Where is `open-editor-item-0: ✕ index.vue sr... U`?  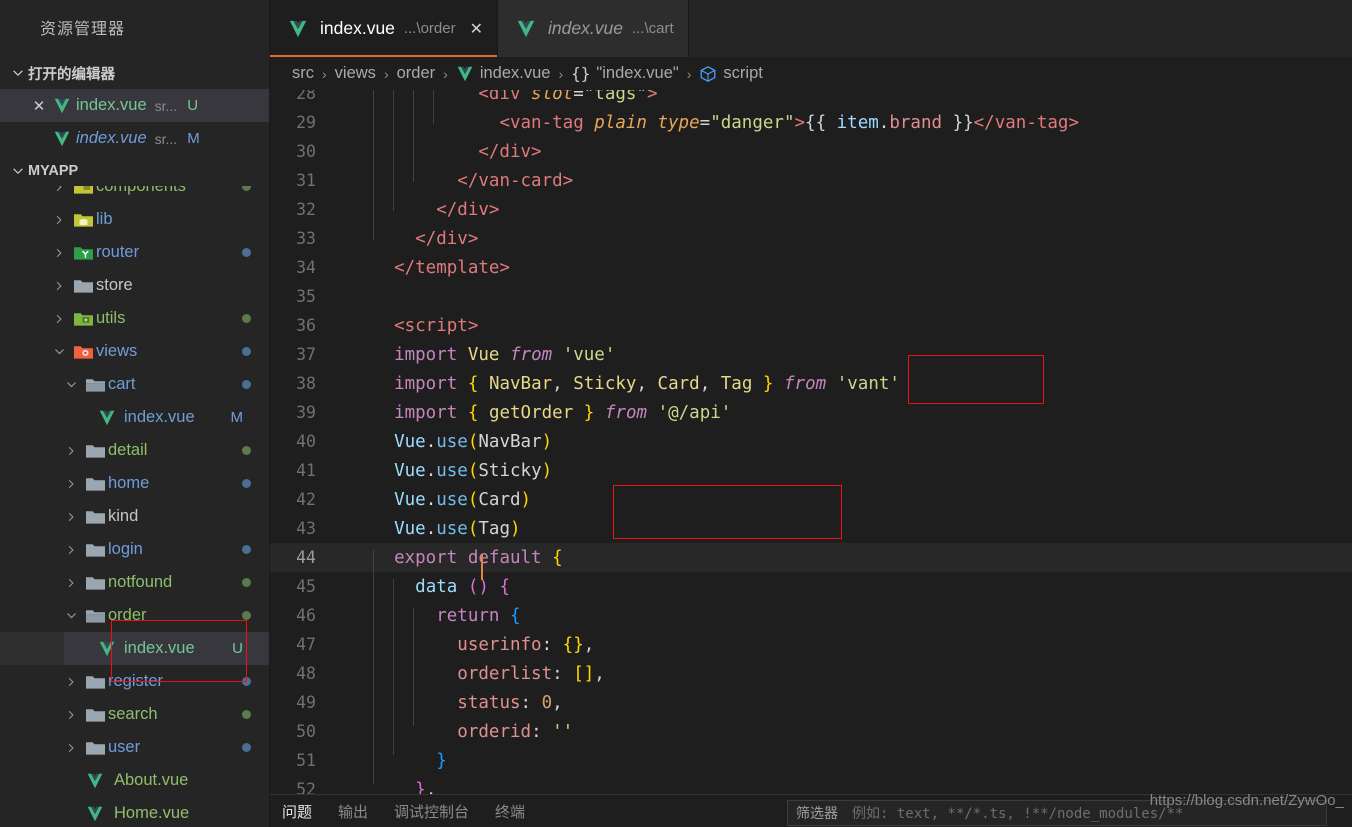
open-editor-item-0: ✕ index.vue sr... U is located at coordinates (134, 105).